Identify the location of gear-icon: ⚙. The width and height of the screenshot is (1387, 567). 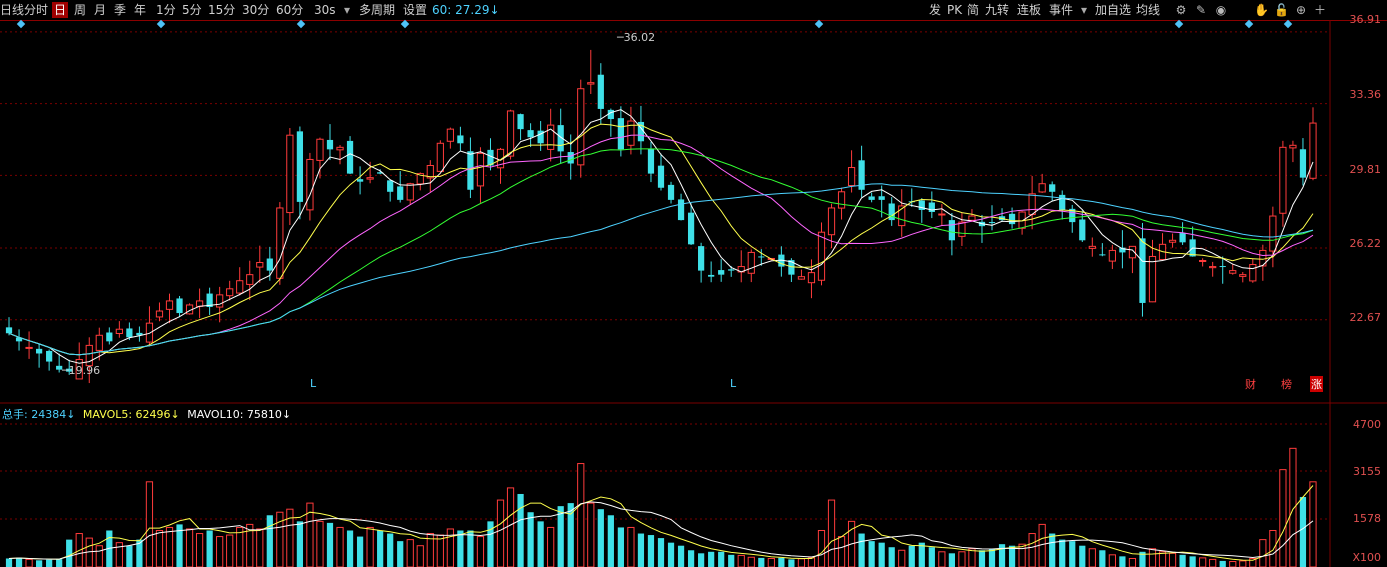
(1181, 10).